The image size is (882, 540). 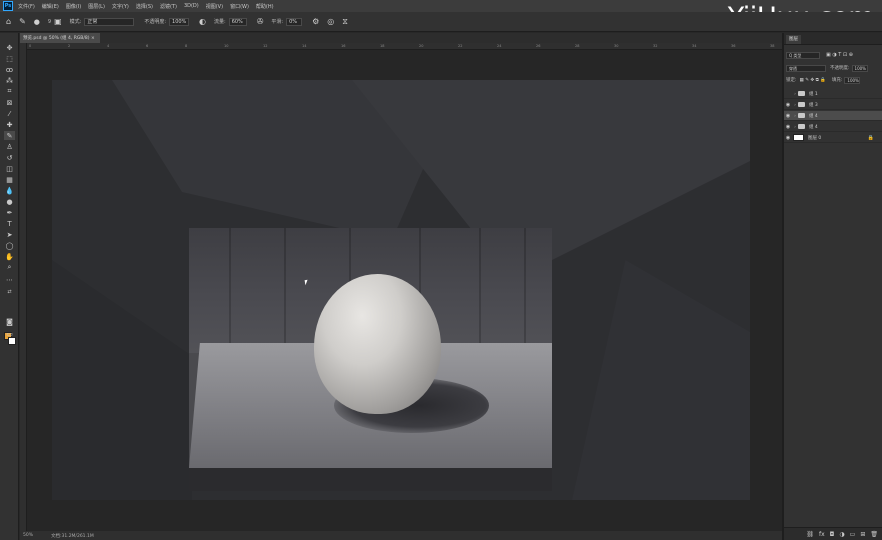 I want to click on brush-panel-icon: ▣, so click(x=58, y=21).